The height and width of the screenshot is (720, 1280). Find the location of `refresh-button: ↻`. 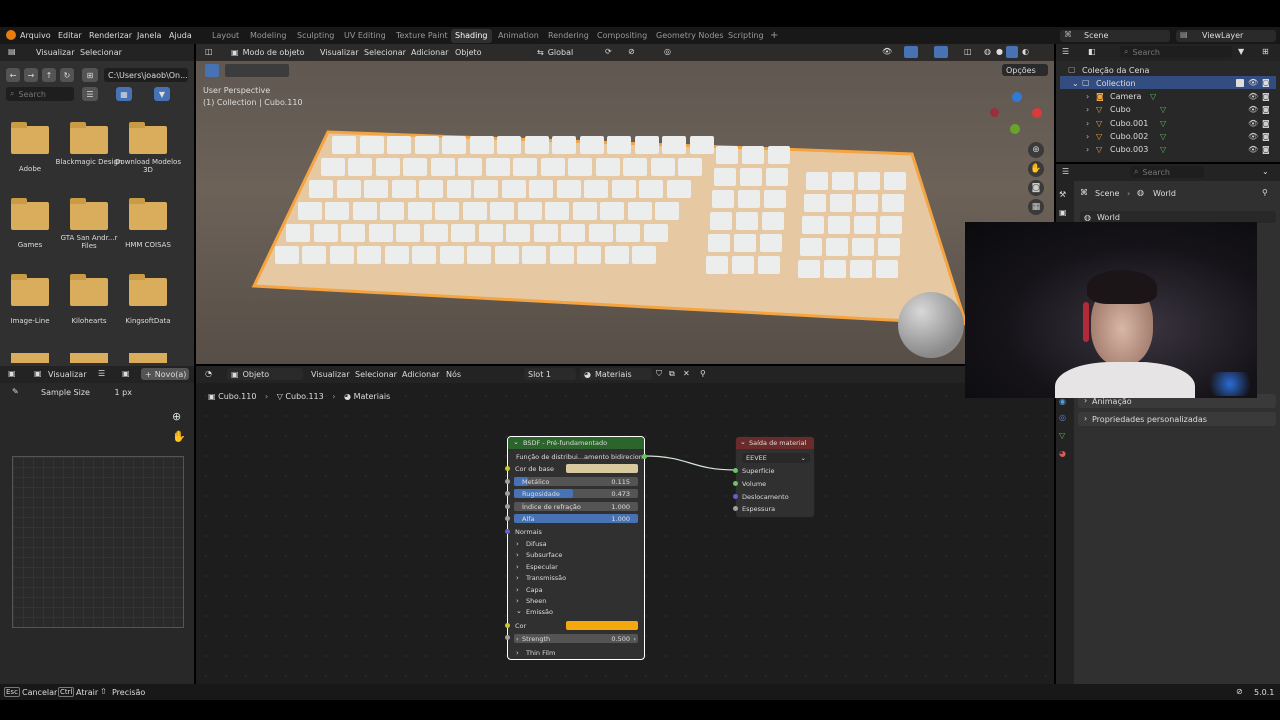

refresh-button: ↻ is located at coordinates (67, 75).